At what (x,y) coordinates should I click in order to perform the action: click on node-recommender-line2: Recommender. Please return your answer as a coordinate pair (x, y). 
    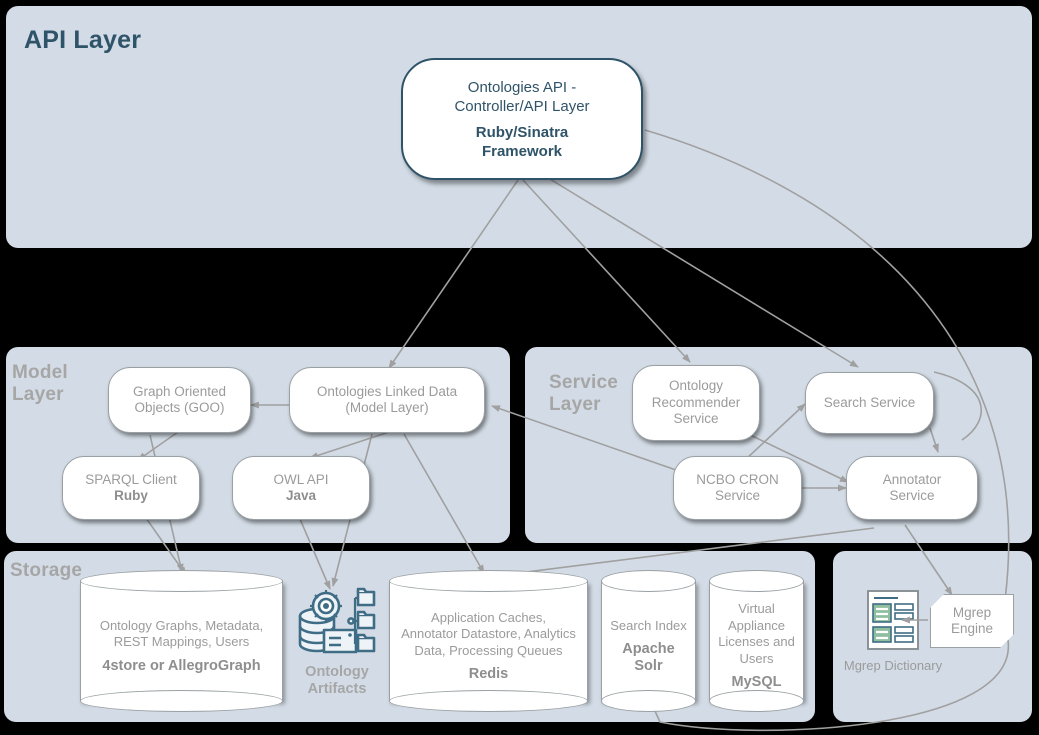
    Looking at the image, I should click on (696, 402).